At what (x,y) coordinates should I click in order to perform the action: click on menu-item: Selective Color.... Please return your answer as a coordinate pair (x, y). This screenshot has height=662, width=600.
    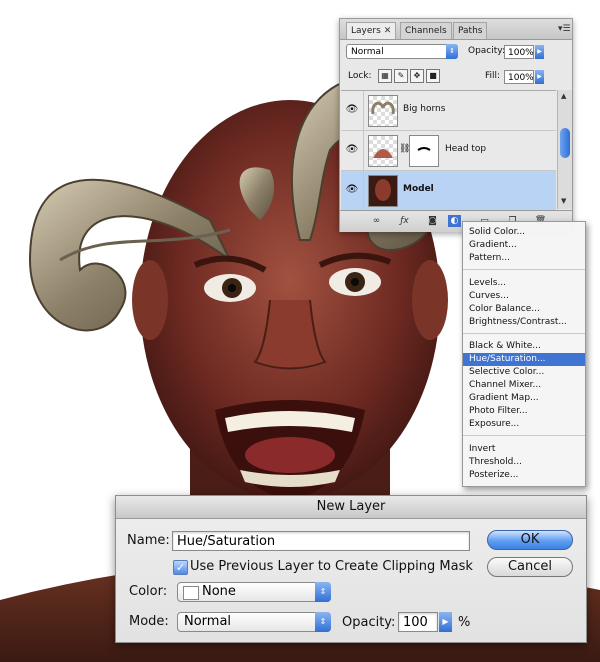
    Looking at the image, I should click on (524, 372).